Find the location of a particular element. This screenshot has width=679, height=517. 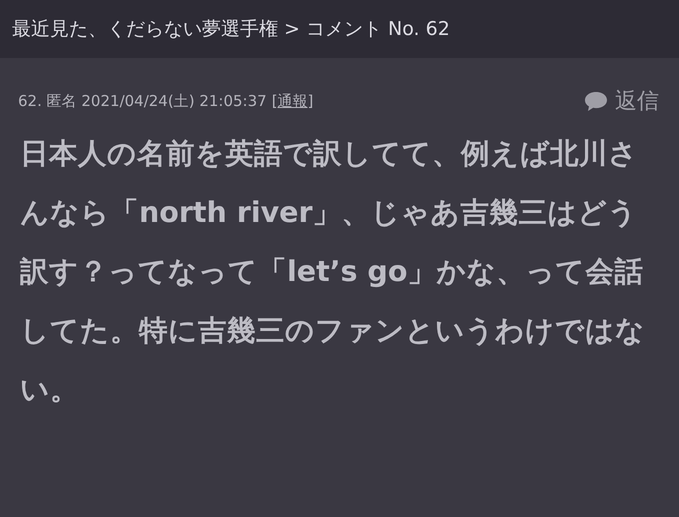

comment-meta: 62. 匿名 2021/04/24(土) 21:05:37 is located at coordinates (142, 101).